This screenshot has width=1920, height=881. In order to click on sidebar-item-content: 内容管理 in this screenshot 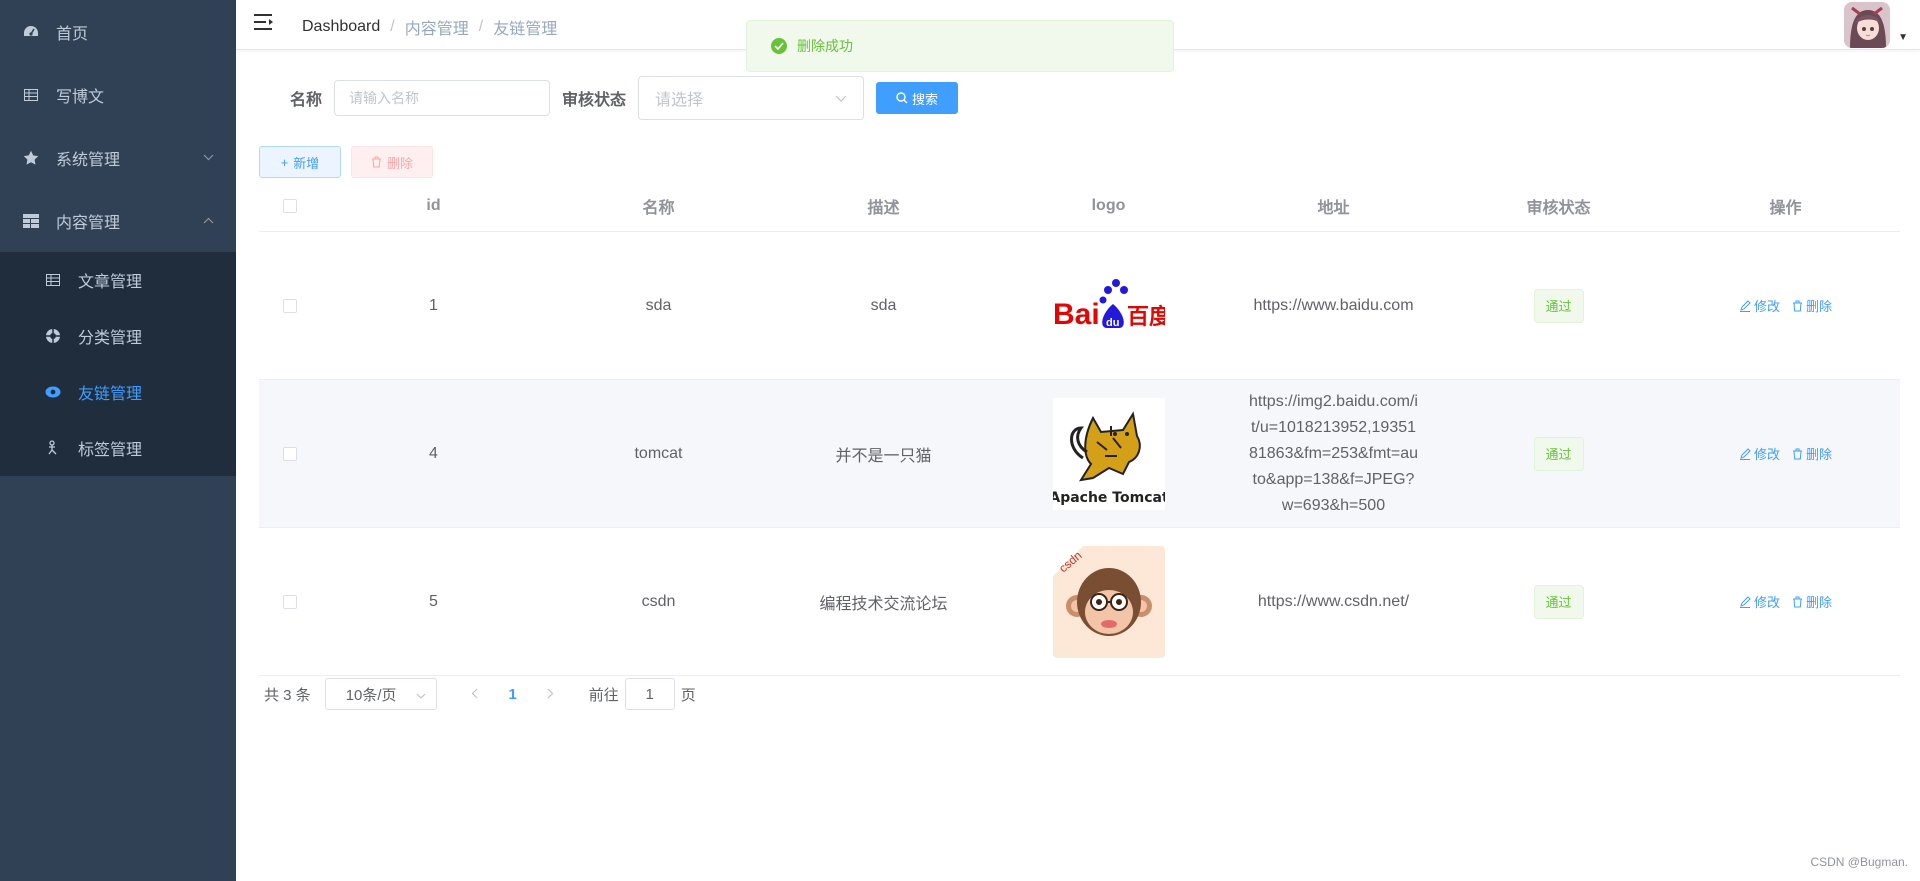, I will do `click(118, 220)`.